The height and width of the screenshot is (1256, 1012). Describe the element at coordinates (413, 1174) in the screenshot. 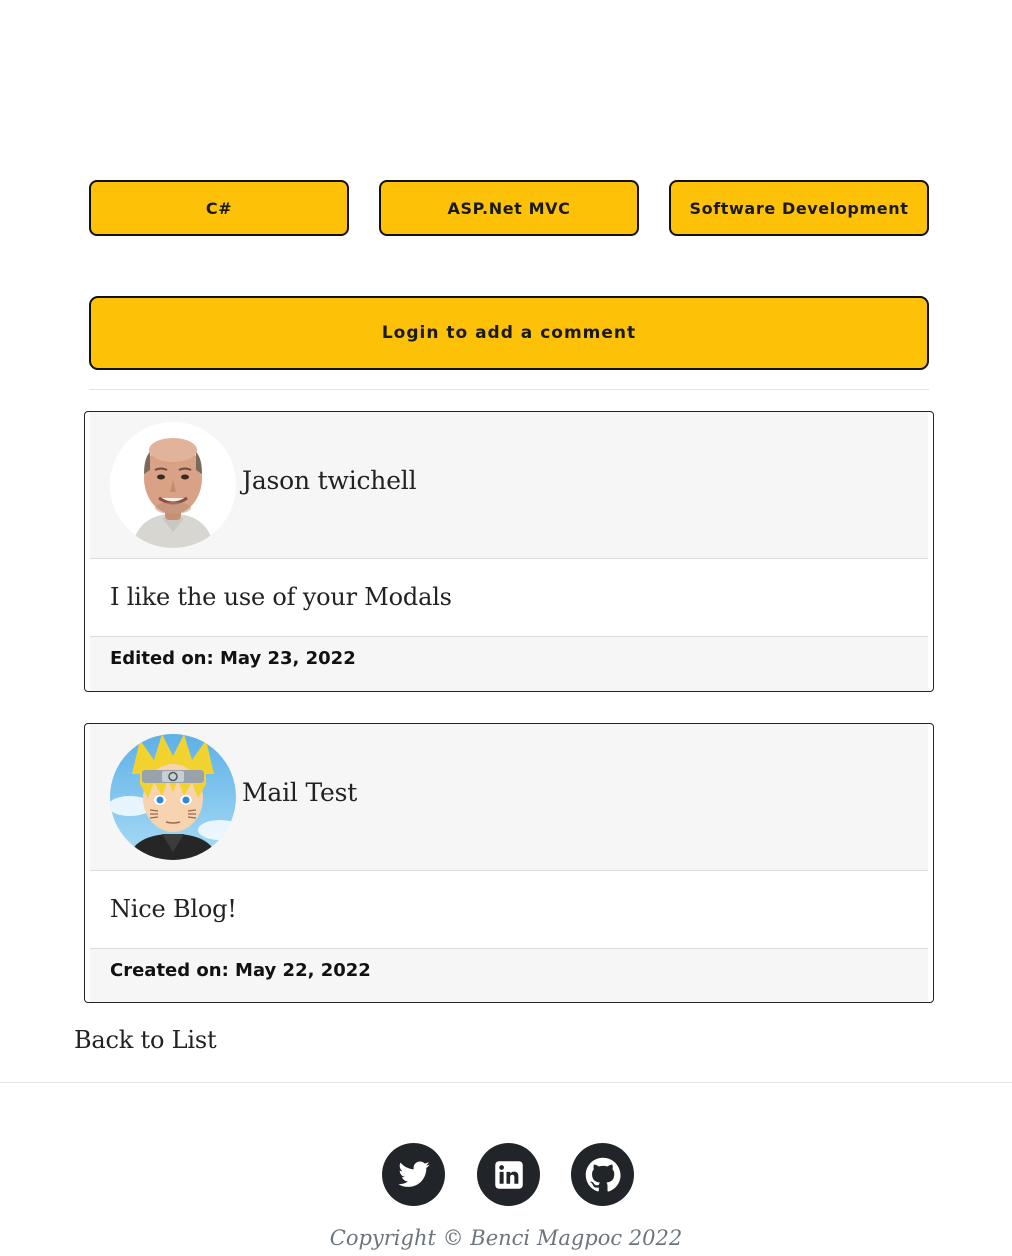

I see `twitter-icon` at that location.